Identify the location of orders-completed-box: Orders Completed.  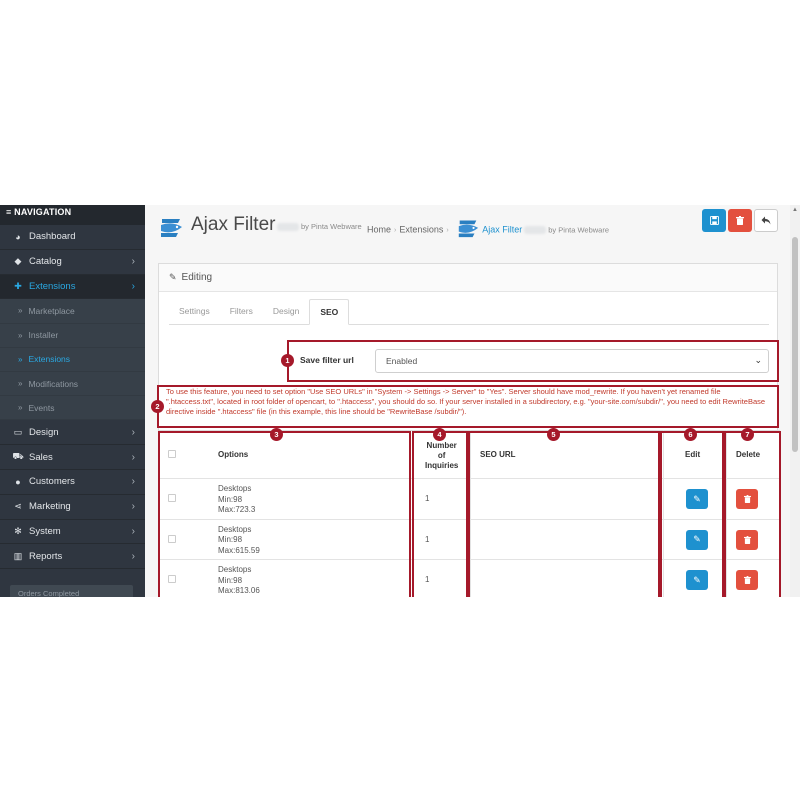
(71, 591).